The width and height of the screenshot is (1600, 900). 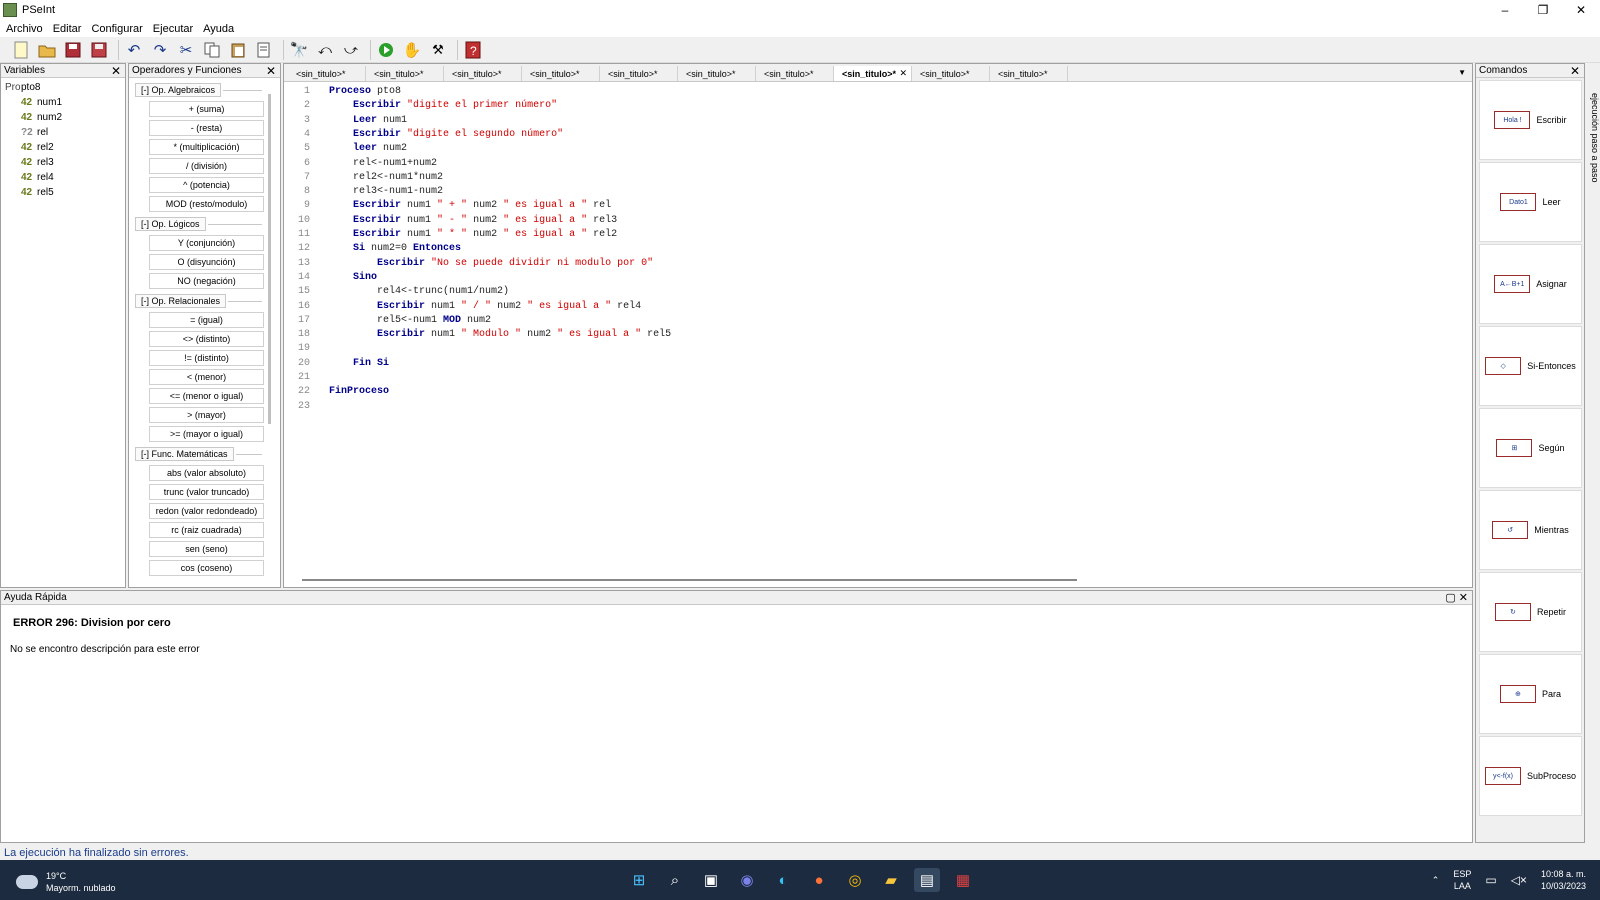 I want to click on code-line: Sino, so click(x=353, y=277).